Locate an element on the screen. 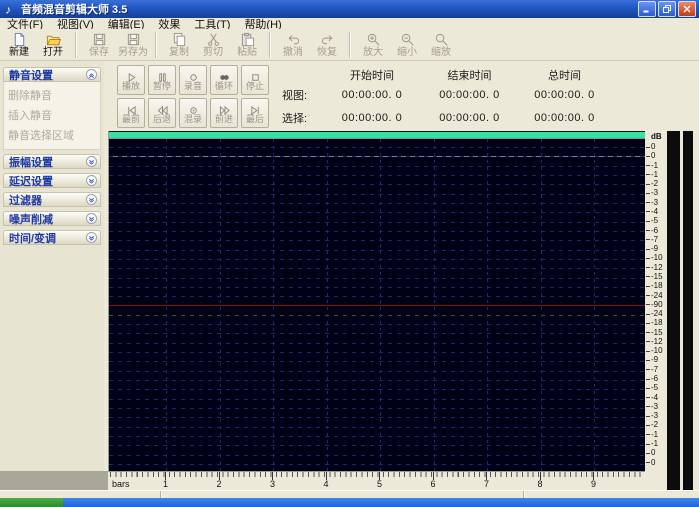  transport-button-skip-end: 最后 is located at coordinates (255, 113).